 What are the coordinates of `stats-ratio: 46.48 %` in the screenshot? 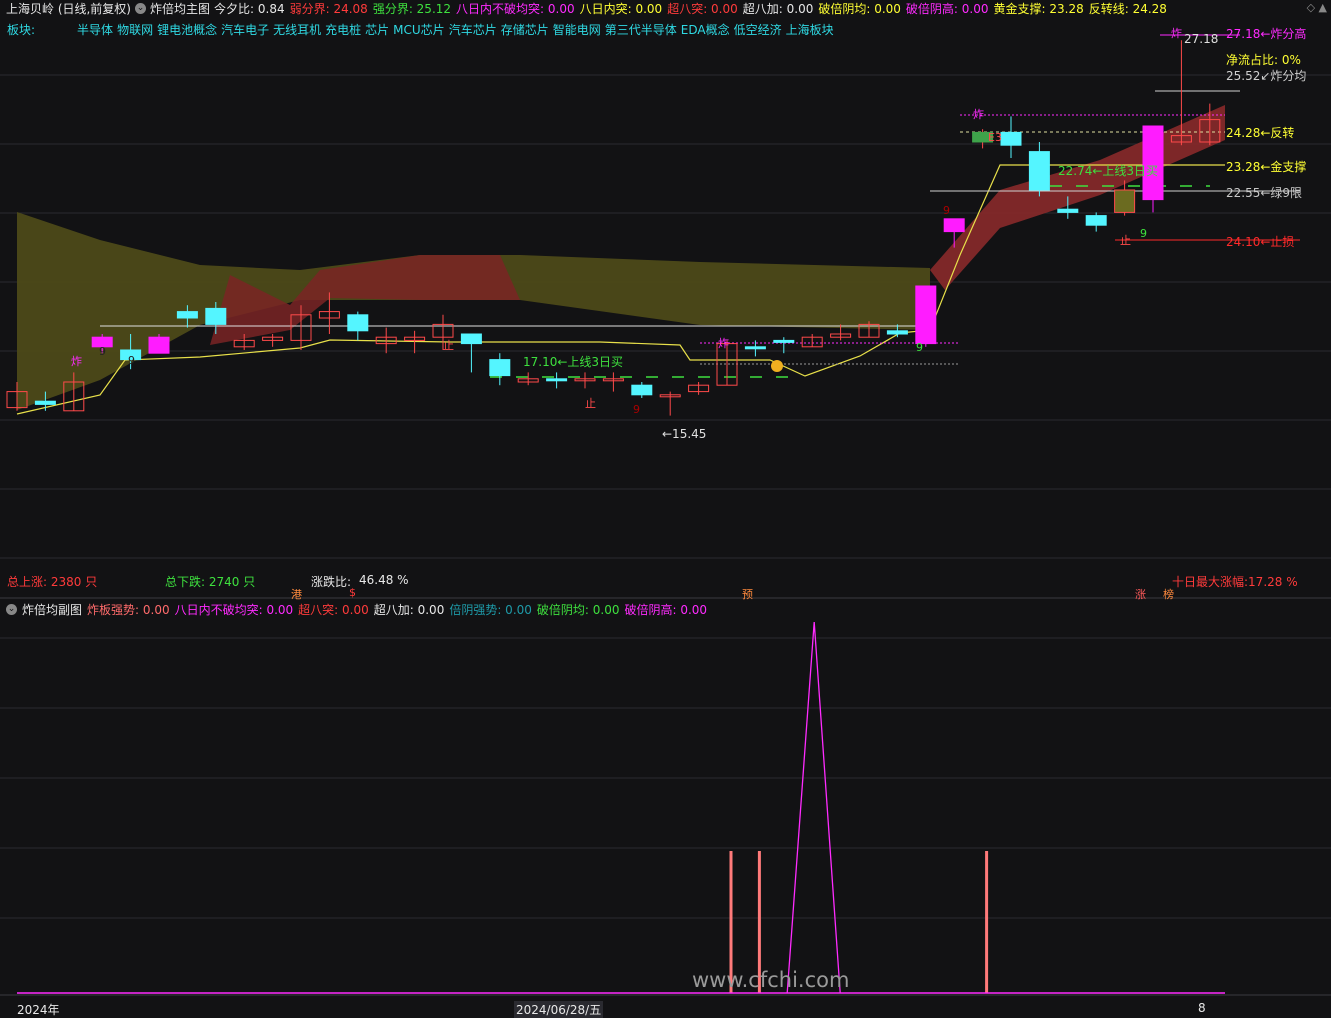 It's located at (384, 580).